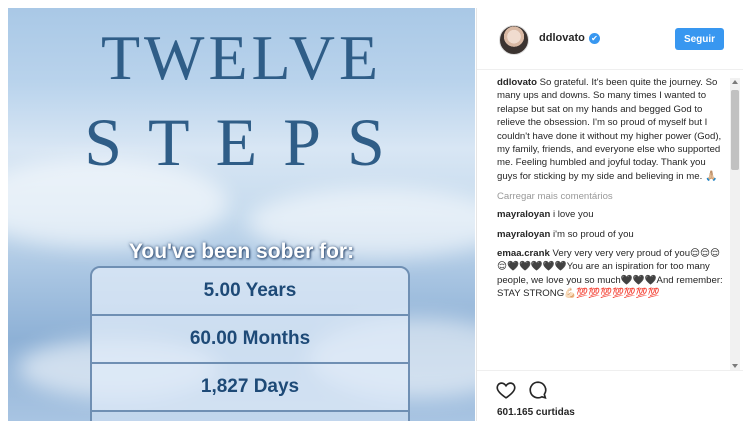 The image size is (750, 421). What do you see at coordinates (735, 130) in the screenshot?
I see `scroll-thumb` at bounding box center [735, 130].